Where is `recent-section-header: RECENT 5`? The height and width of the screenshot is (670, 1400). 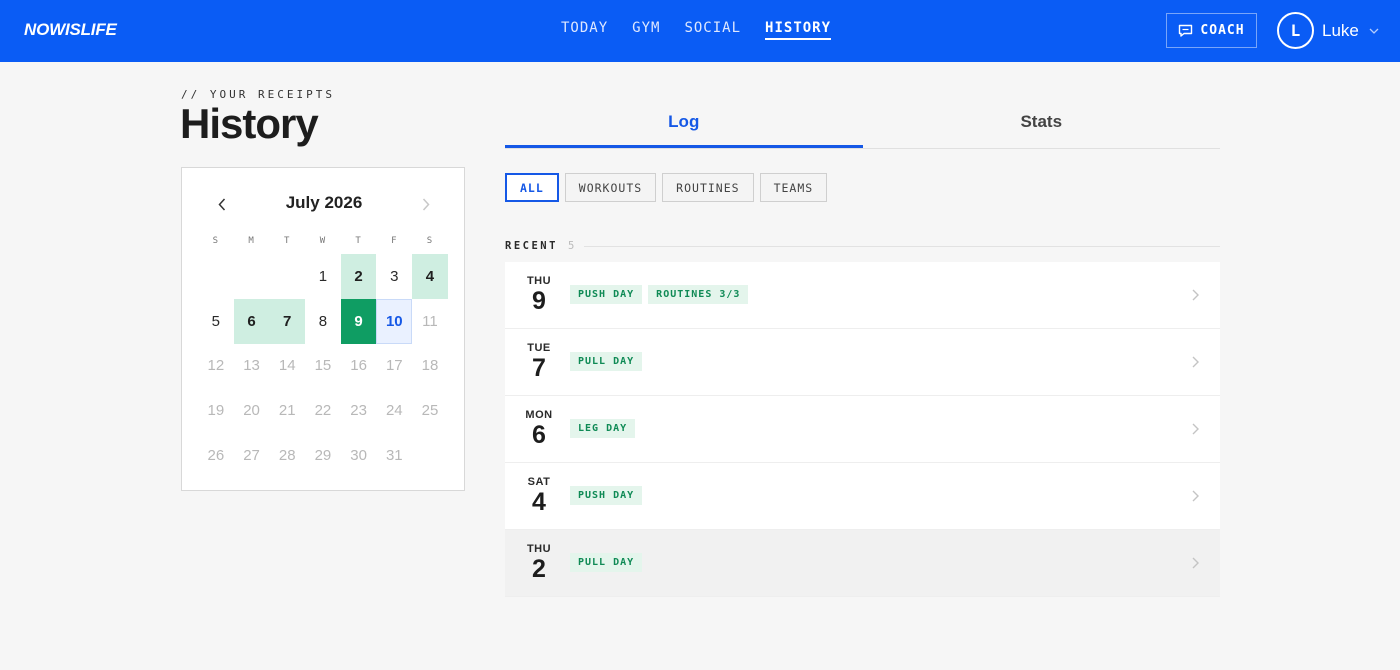
recent-section-header: RECENT 5 is located at coordinates (862, 246).